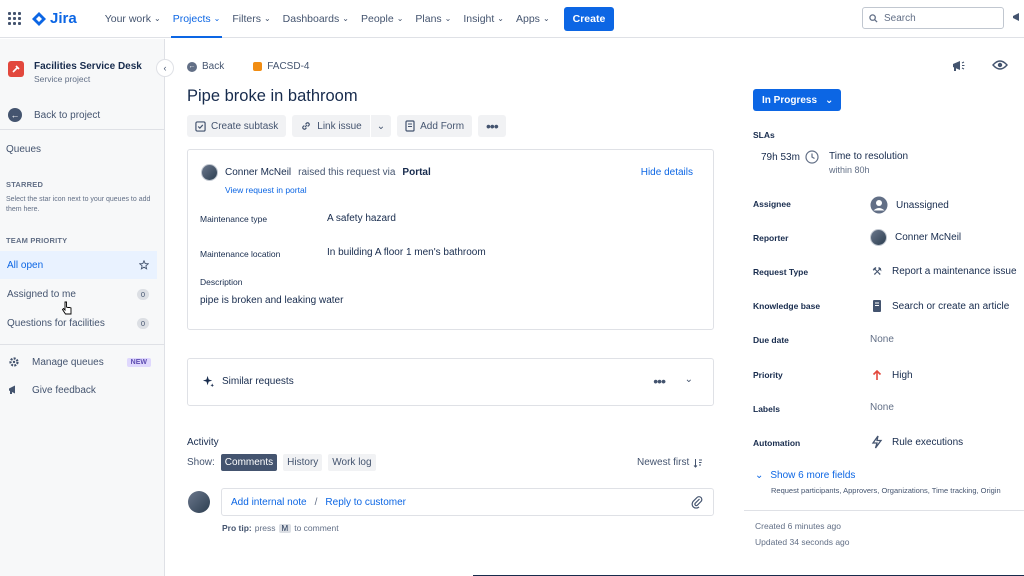 This screenshot has width=1024, height=576. Describe the element at coordinates (67, 115) in the screenshot. I see `back-to-project-label: Back to project` at that location.